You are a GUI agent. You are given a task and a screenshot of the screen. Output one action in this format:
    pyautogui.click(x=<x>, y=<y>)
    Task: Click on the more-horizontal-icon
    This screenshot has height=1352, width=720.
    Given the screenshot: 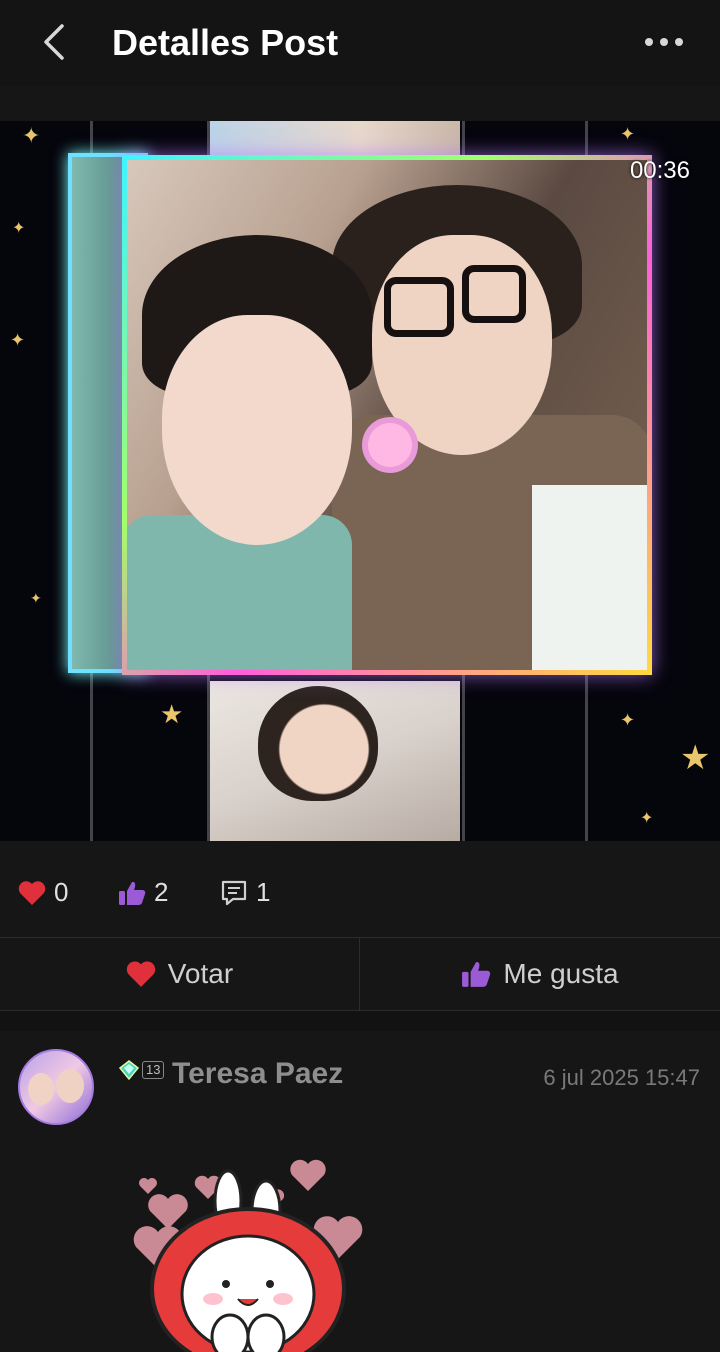 What is the action you would take?
    pyautogui.click(x=664, y=42)
    